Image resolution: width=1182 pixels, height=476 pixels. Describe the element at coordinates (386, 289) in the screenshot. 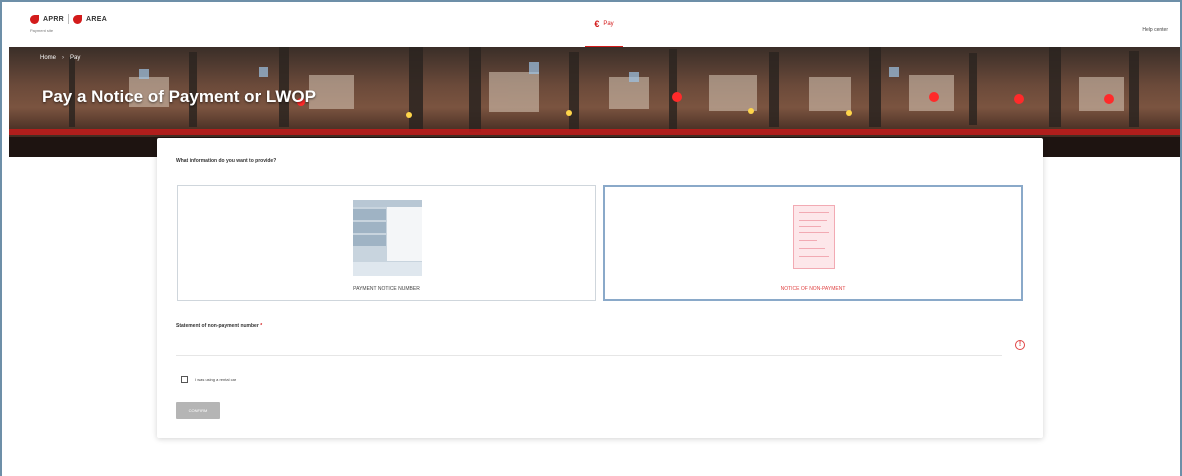

I see `option-label: PAYMENT NOTICE NUMBER` at that location.